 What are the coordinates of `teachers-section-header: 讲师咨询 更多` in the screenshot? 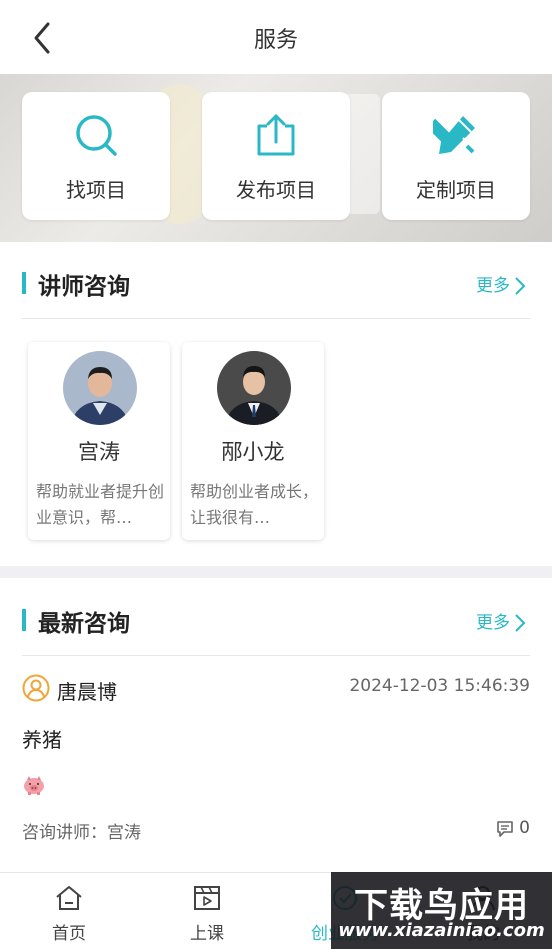 It's located at (276, 284).